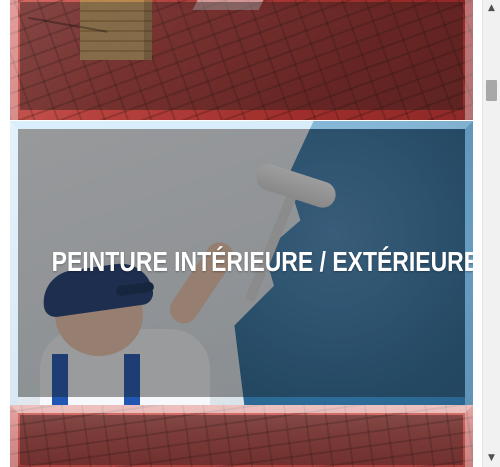 The image size is (500, 467). What do you see at coordinates (491, 233) in the screenshot?
I see `vertical-scrollbar: ▲ ▼` at bounding box center [491, 233].